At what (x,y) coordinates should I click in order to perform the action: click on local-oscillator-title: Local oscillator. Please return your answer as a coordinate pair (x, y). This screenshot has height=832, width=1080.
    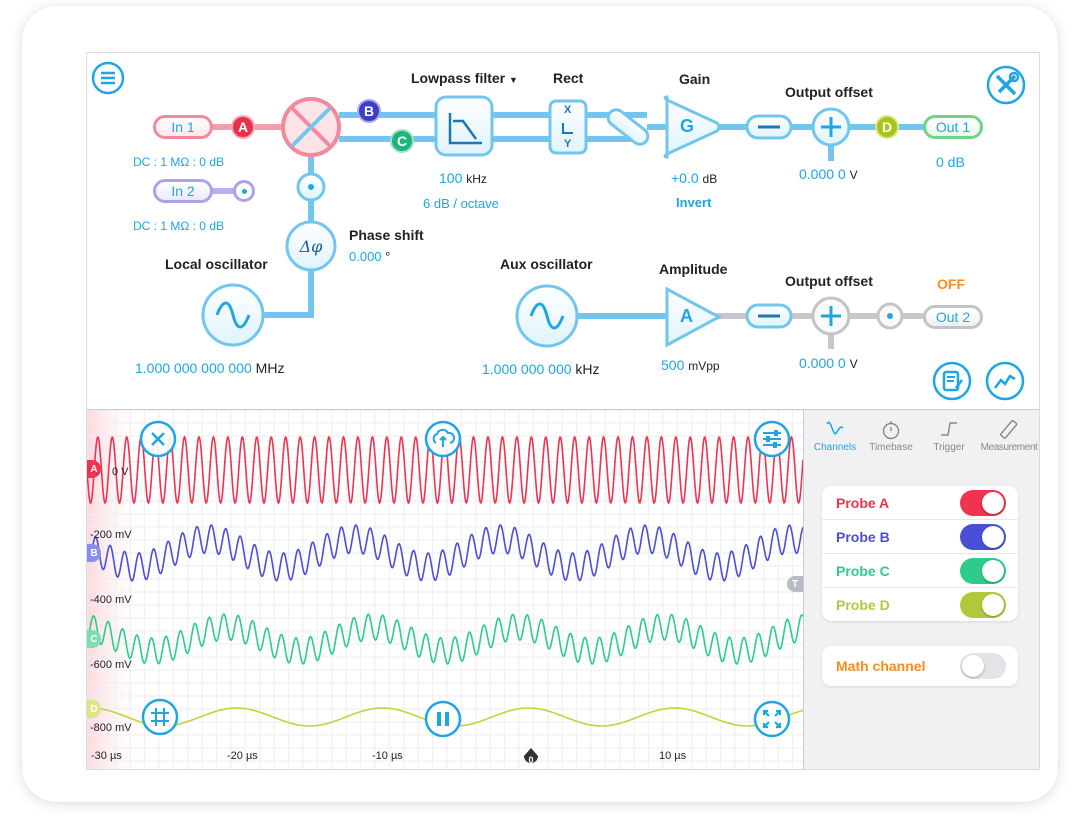
    Looking at the image, I should click on (216, 264).